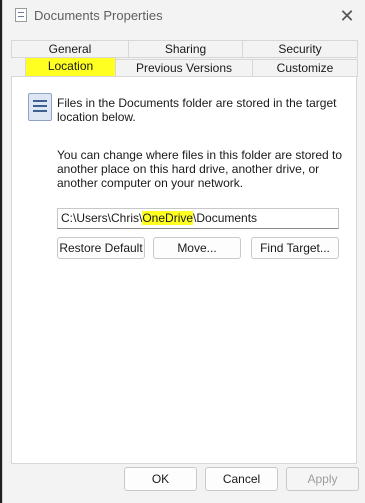  I want to click on tab-general: General, so click(70, 49).